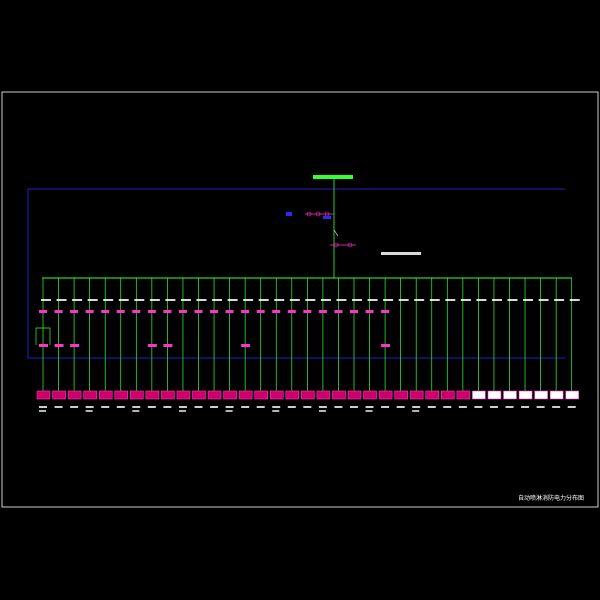  Describe the element at coordinates (401, 253) in the screenshot. I see `bus-annotation-mark` at that location.